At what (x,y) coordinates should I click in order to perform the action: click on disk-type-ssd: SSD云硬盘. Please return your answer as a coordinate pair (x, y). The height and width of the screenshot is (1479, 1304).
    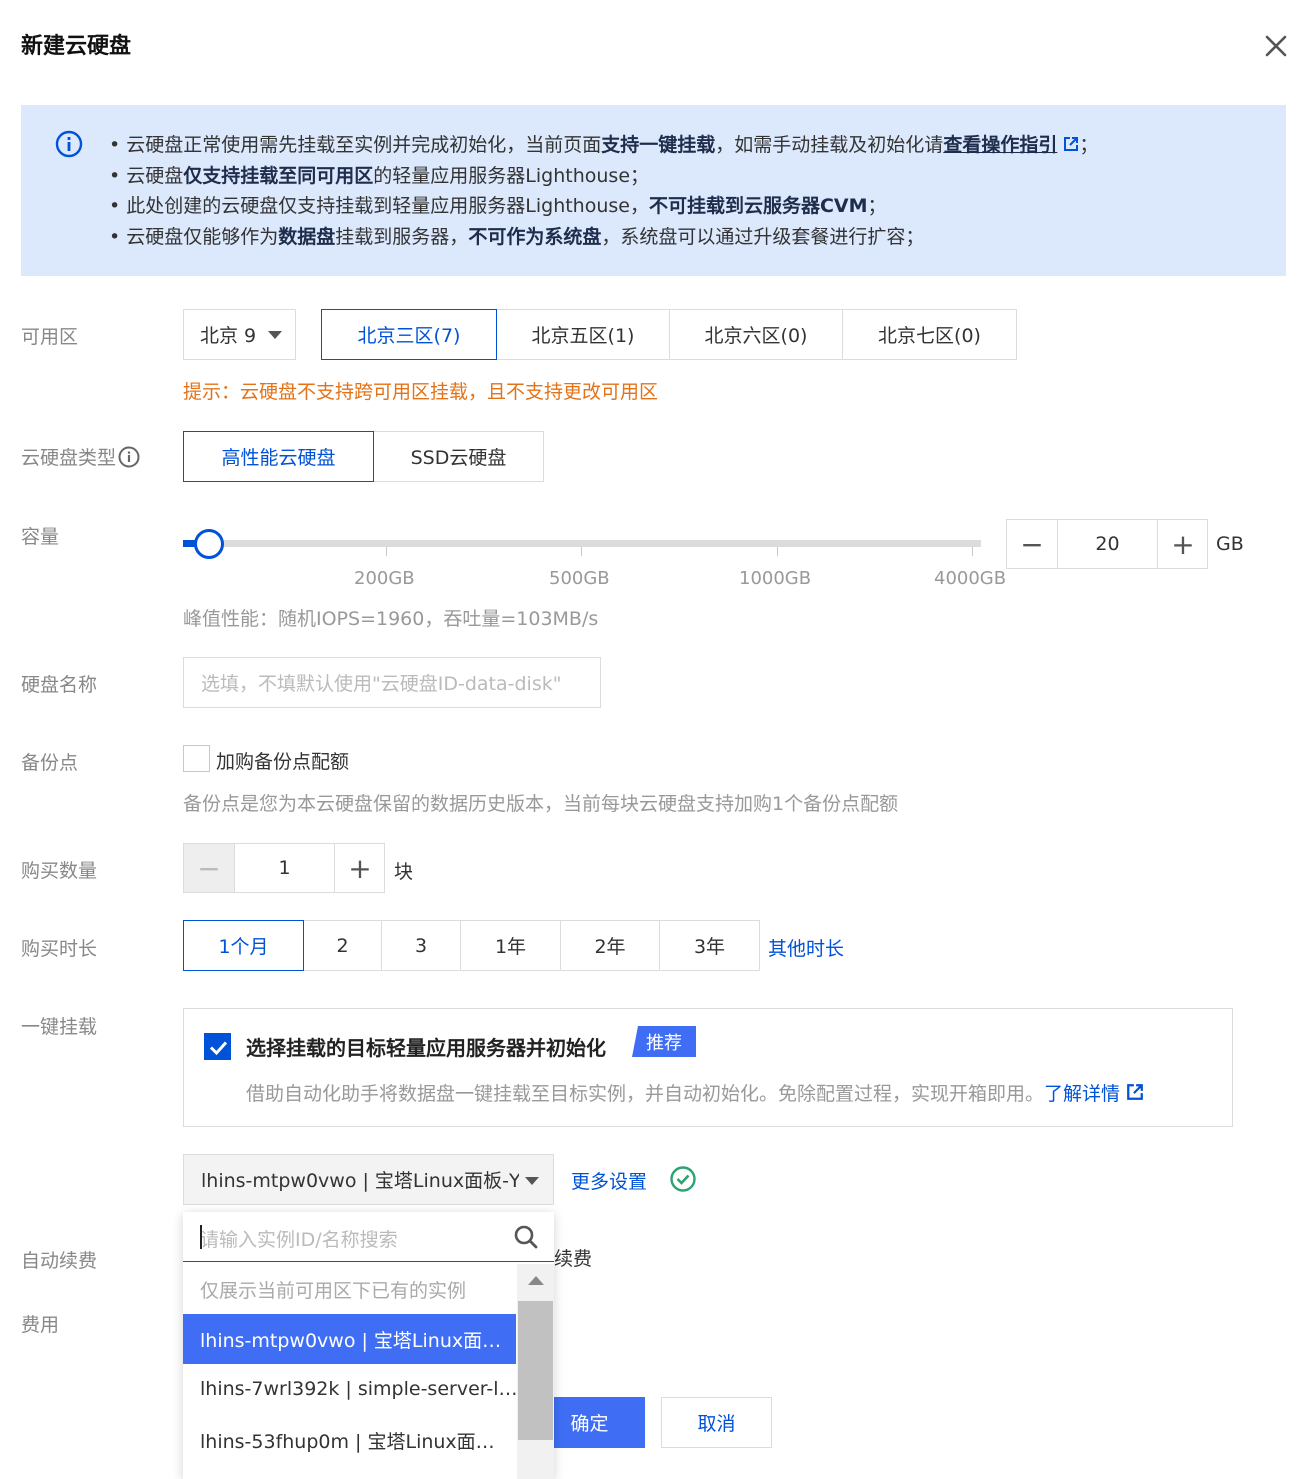
    Looking at the image, I should click on (458, 456).